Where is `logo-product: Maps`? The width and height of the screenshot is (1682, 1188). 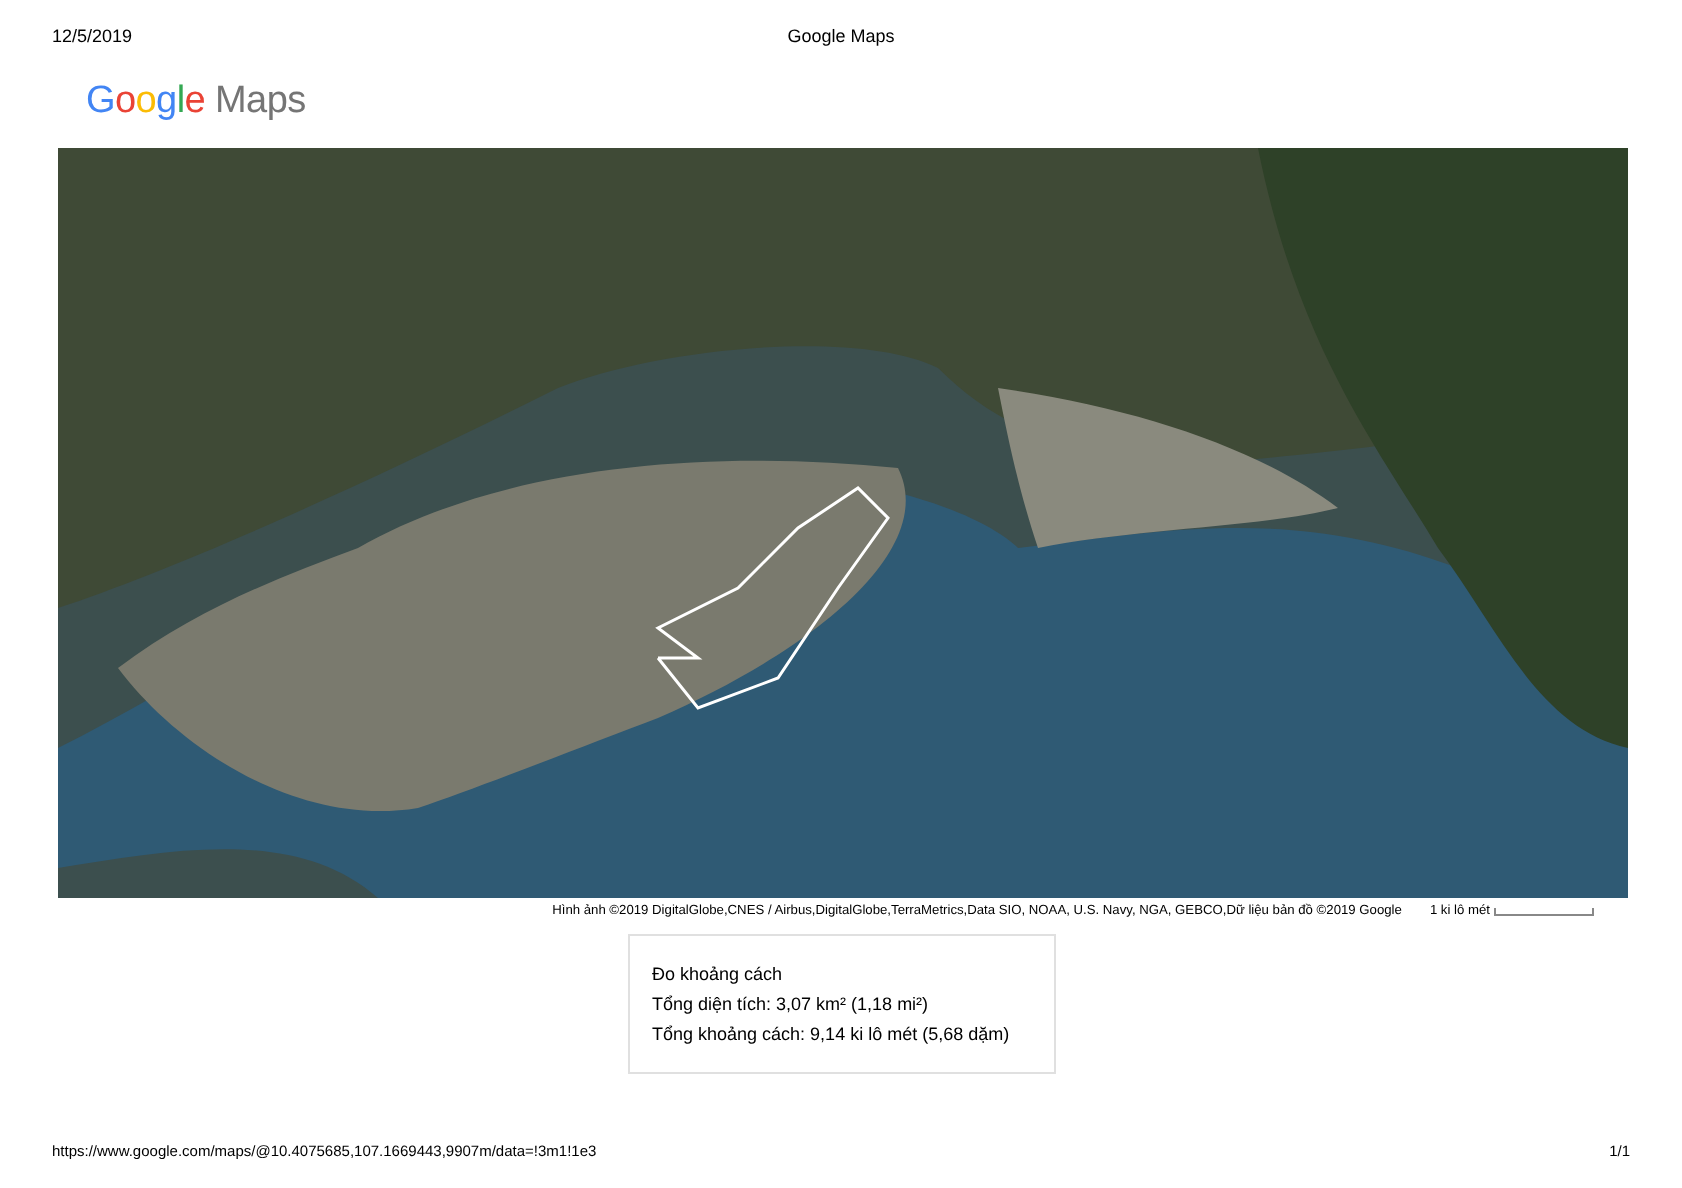 logo-product: Maps is located at coordinates (260, 102).